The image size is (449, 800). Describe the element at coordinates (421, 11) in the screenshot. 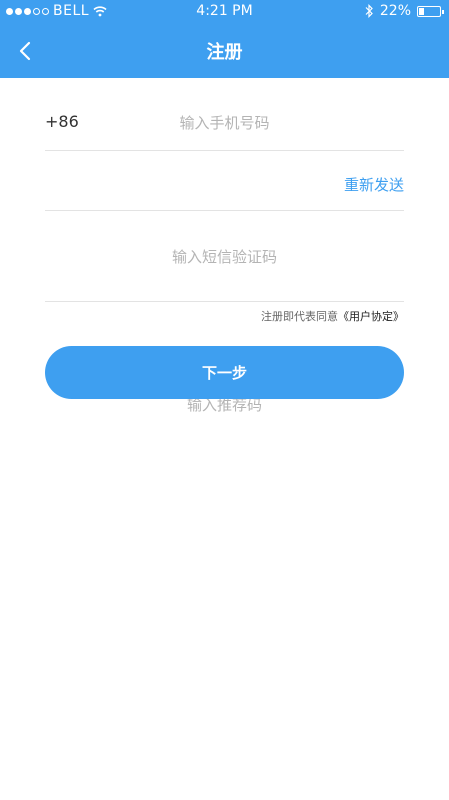

I see `battery-level` at that location.